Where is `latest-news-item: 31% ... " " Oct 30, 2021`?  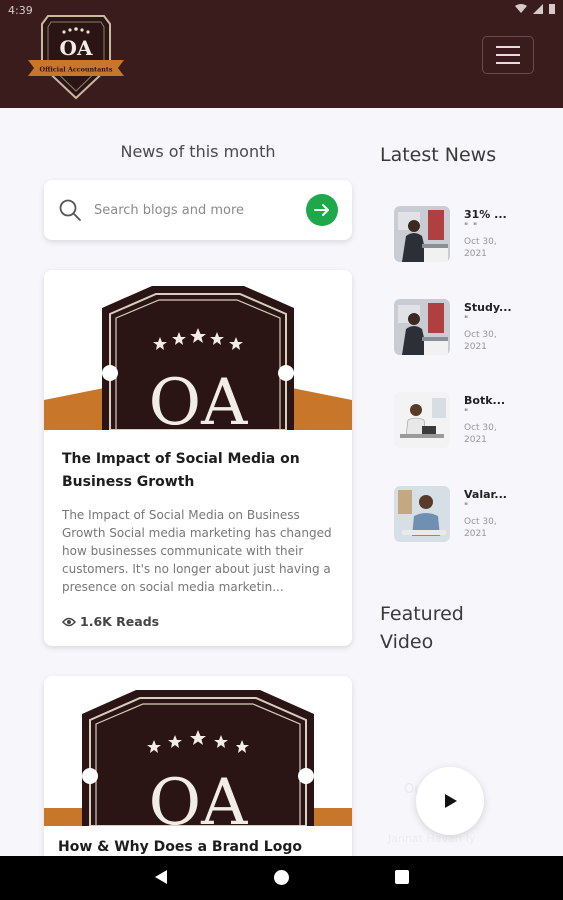
latest-news-item: 31% ... " " Oct 30, 2021 is located at coordinates (469, 236).